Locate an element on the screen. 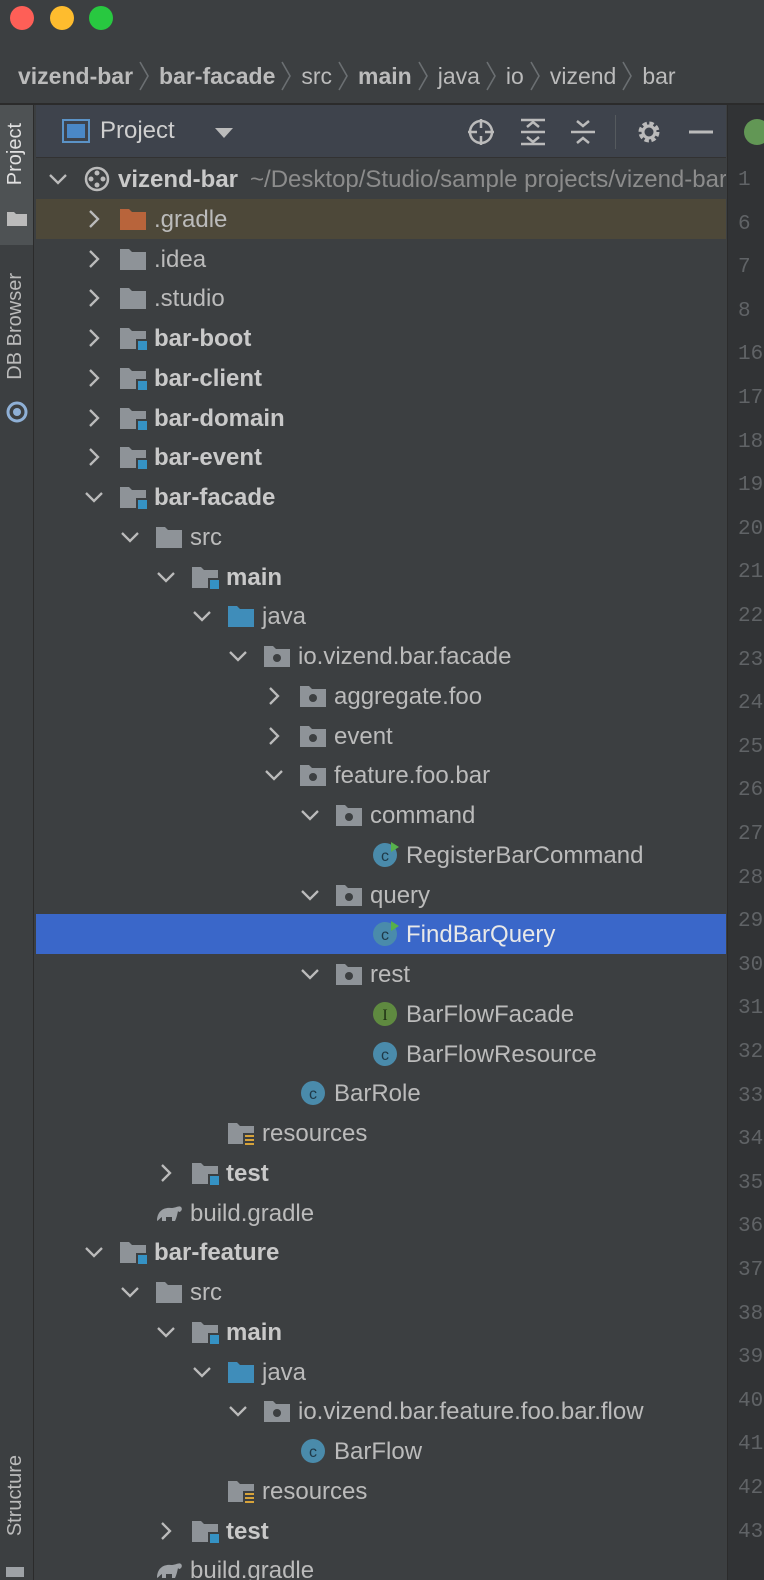 The image size is (764, 1580). tree-row: io.vizend.bar.feature.foo.bar.flow is located at coordinates (381, 1411).